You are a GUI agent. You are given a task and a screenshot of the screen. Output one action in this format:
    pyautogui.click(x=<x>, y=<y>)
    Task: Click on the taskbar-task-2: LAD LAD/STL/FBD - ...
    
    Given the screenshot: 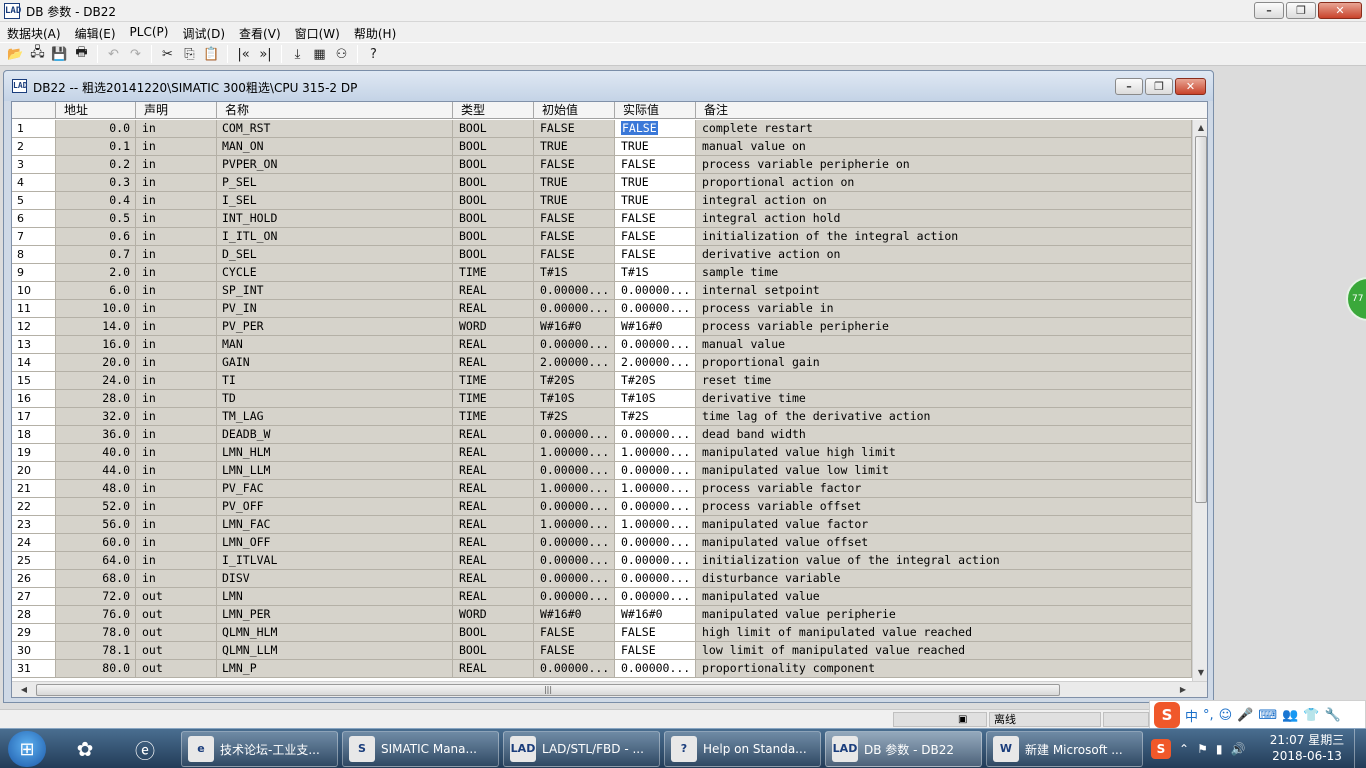 What is the action you would take?
    pyautogui.click(x=581, y=749)
    